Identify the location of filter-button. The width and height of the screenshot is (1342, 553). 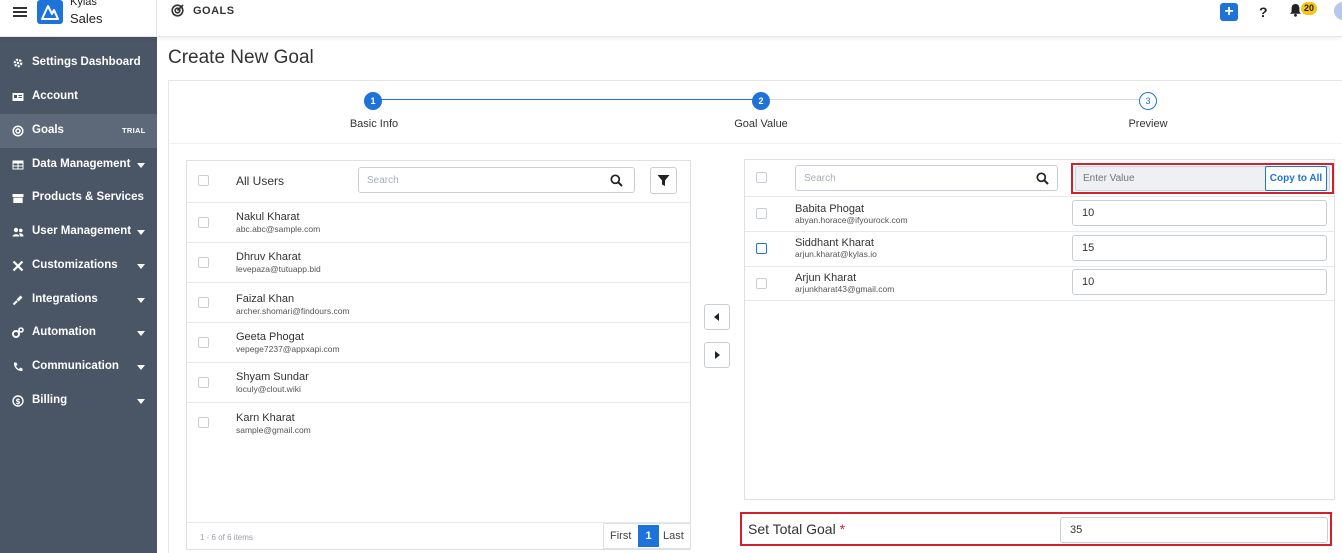
(663, 180).